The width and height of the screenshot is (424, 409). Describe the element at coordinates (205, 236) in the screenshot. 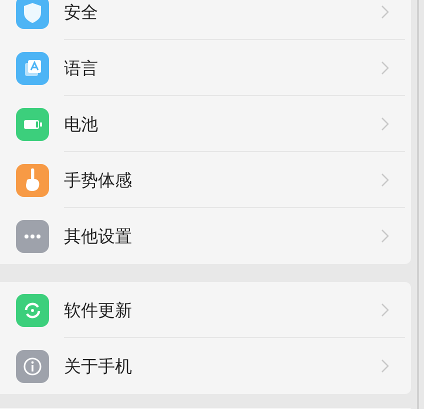

I see `settings-item: 其他设置` at that location.